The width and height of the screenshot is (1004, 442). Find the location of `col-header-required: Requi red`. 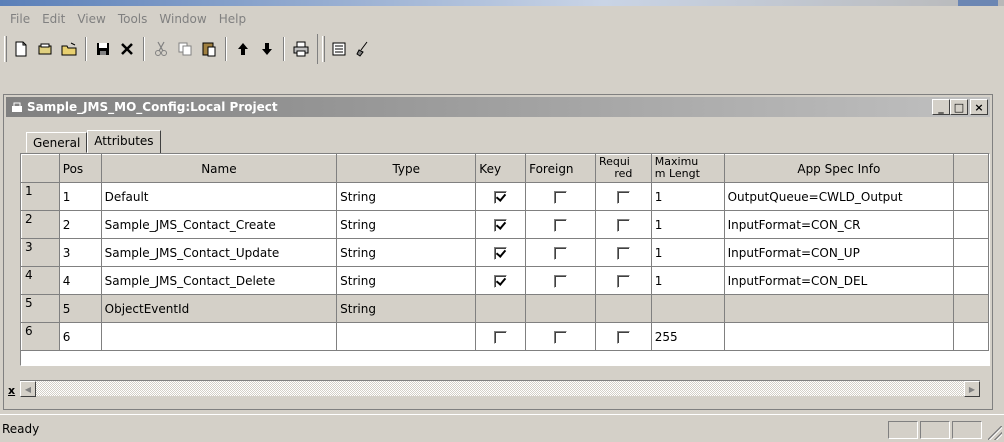

col-header-required: Requi red is located at coordinates (623, 168).